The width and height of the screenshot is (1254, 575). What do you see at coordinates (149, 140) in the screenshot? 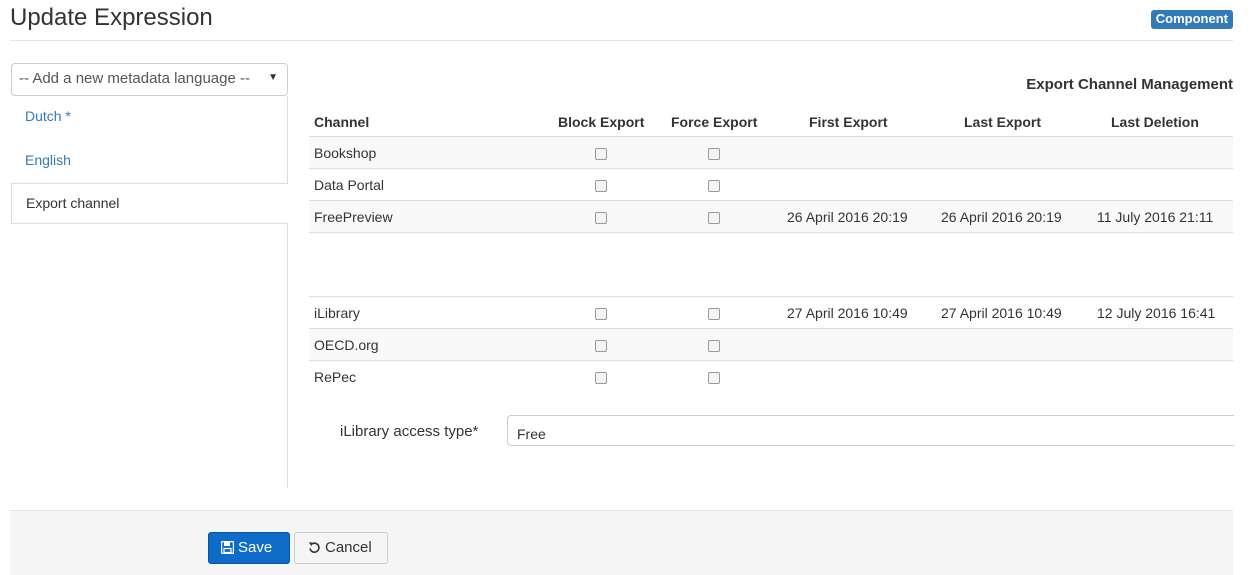
I see `sidebar-panel: Dutch * English` at bounding box center [149, 140].